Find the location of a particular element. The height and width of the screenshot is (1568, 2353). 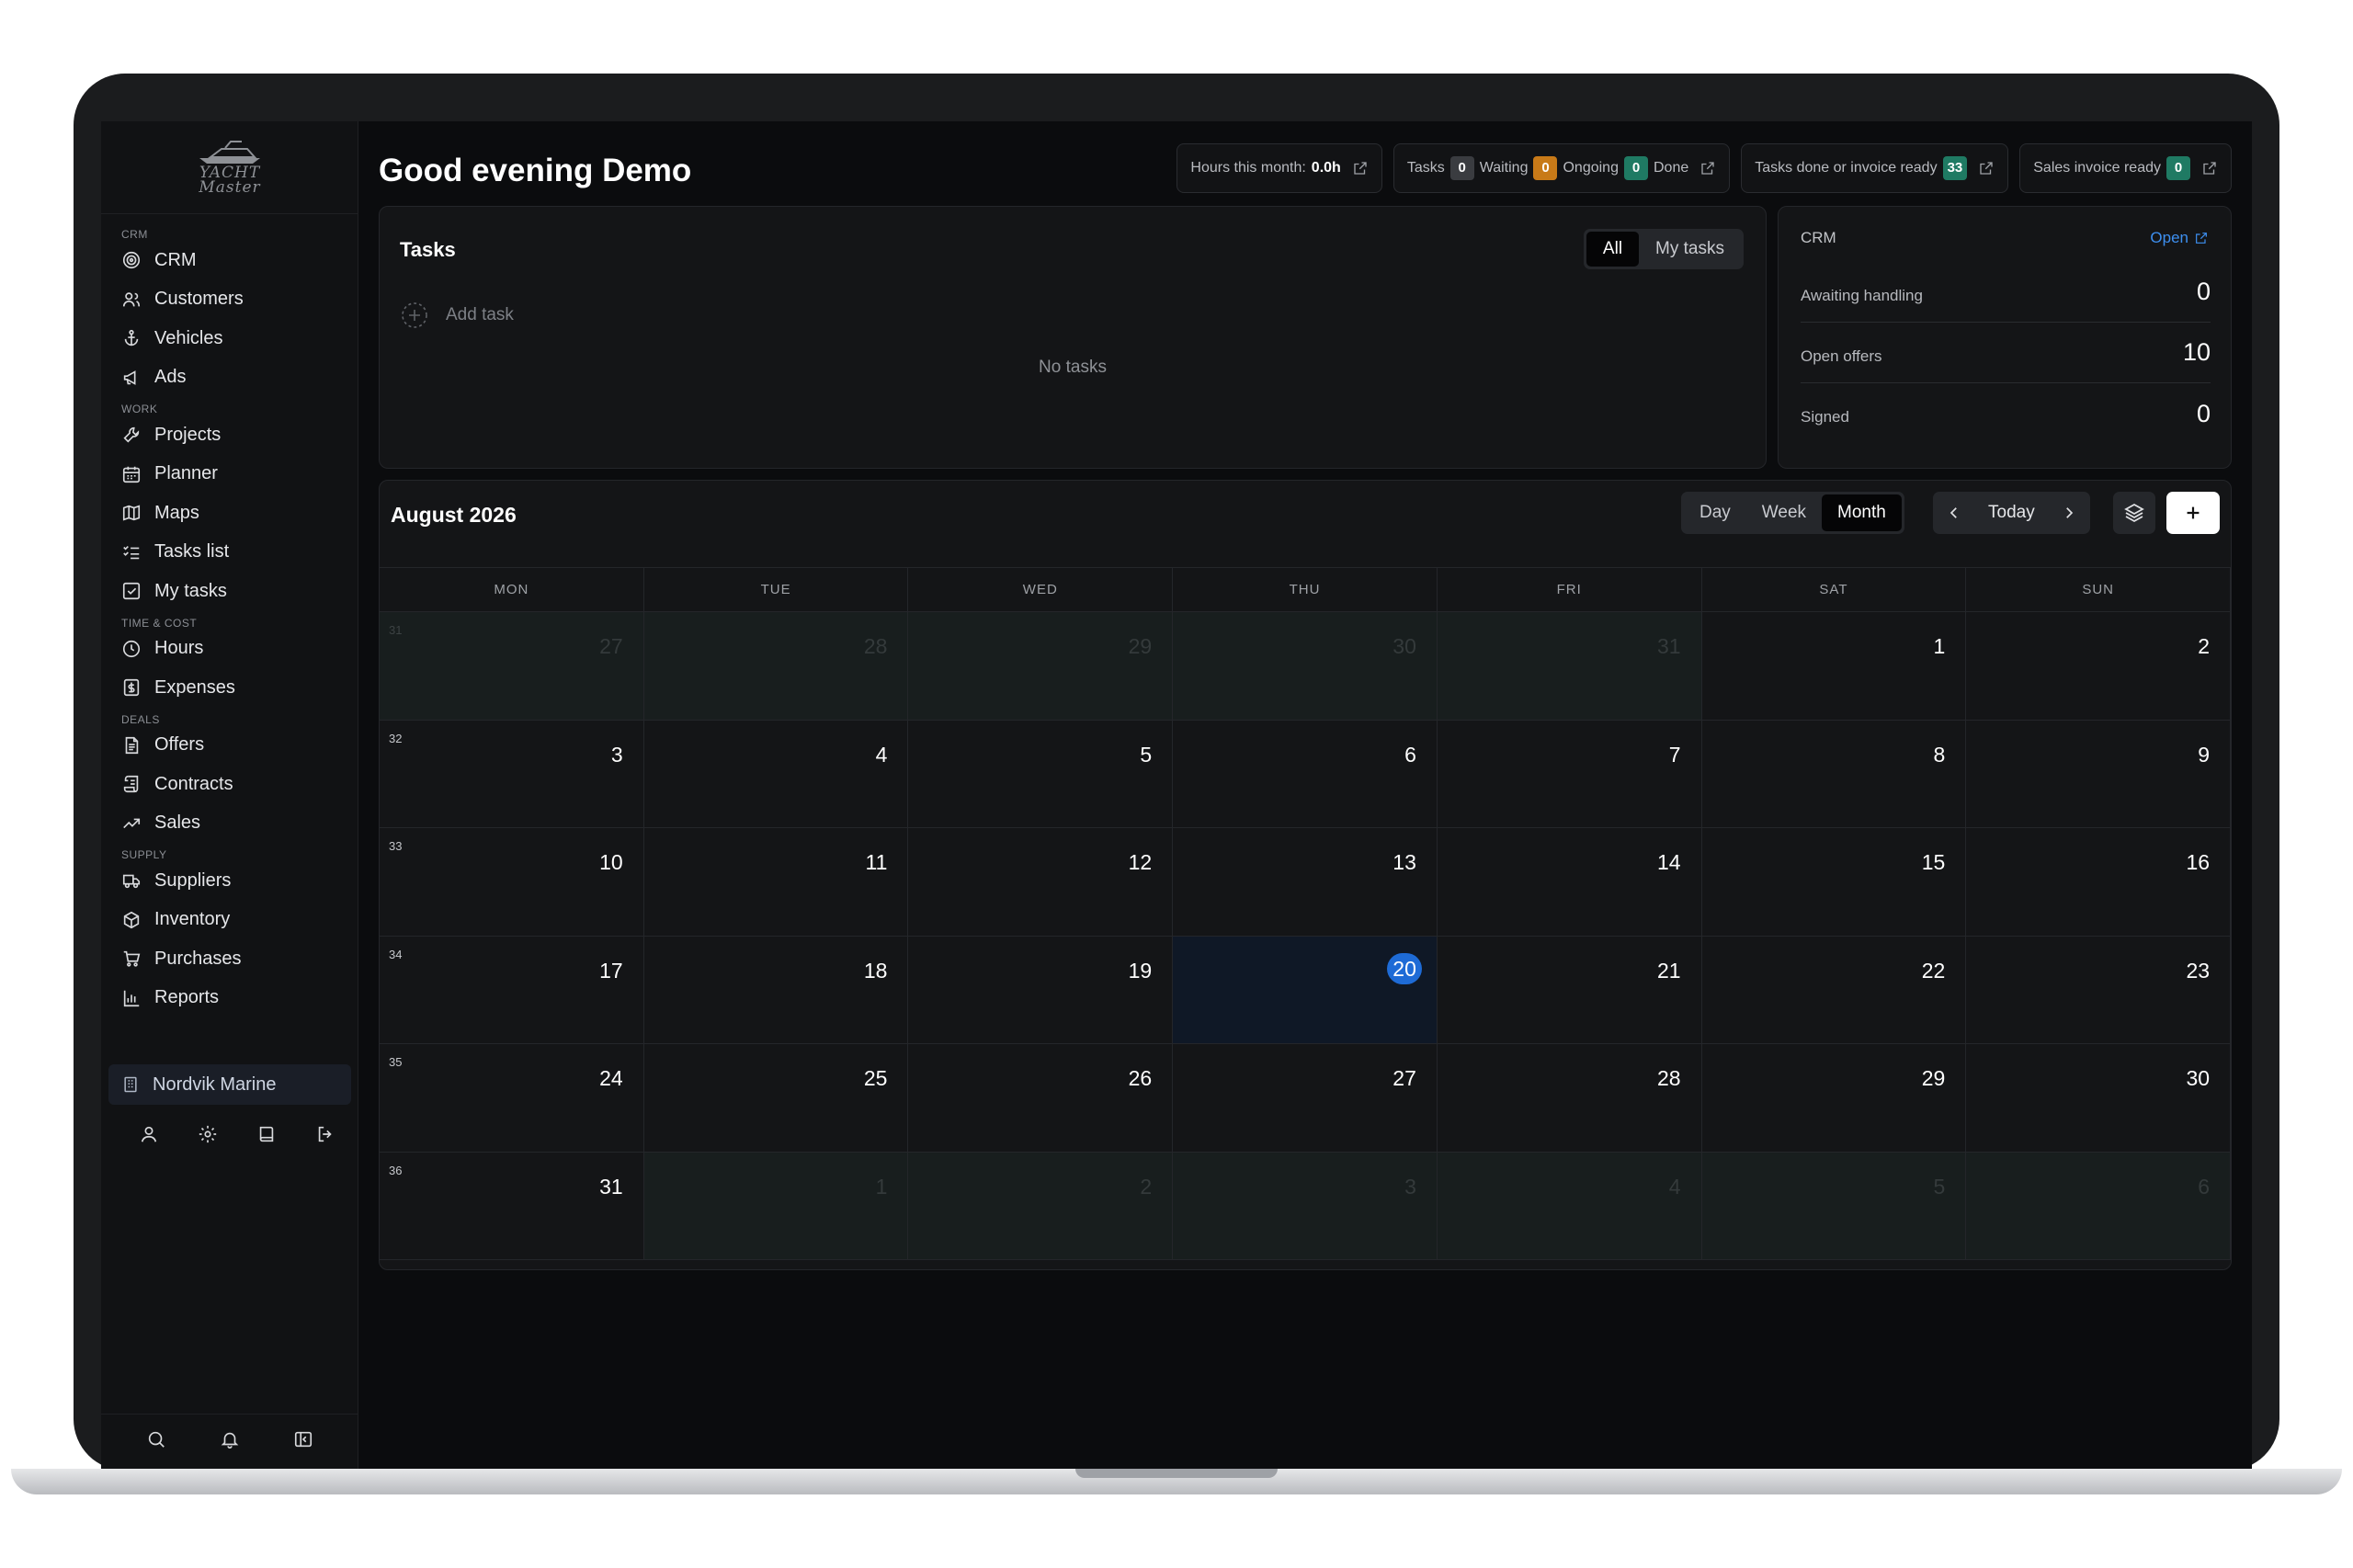

calendar-day-cell: 25 is located at coordinates (776, 1098).